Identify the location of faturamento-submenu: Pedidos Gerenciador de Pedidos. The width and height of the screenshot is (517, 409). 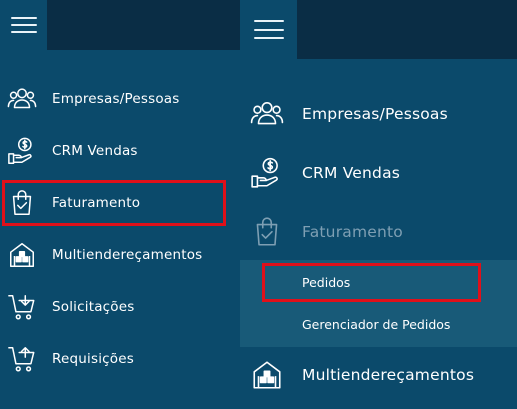
(378, 303).